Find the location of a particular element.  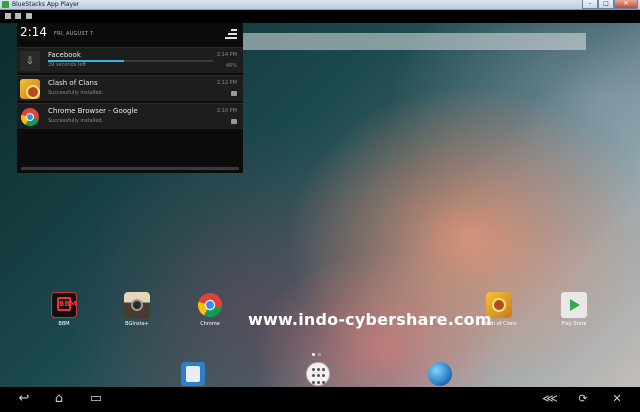

share-icon: ⋘ is located at coordinates (550, 399).